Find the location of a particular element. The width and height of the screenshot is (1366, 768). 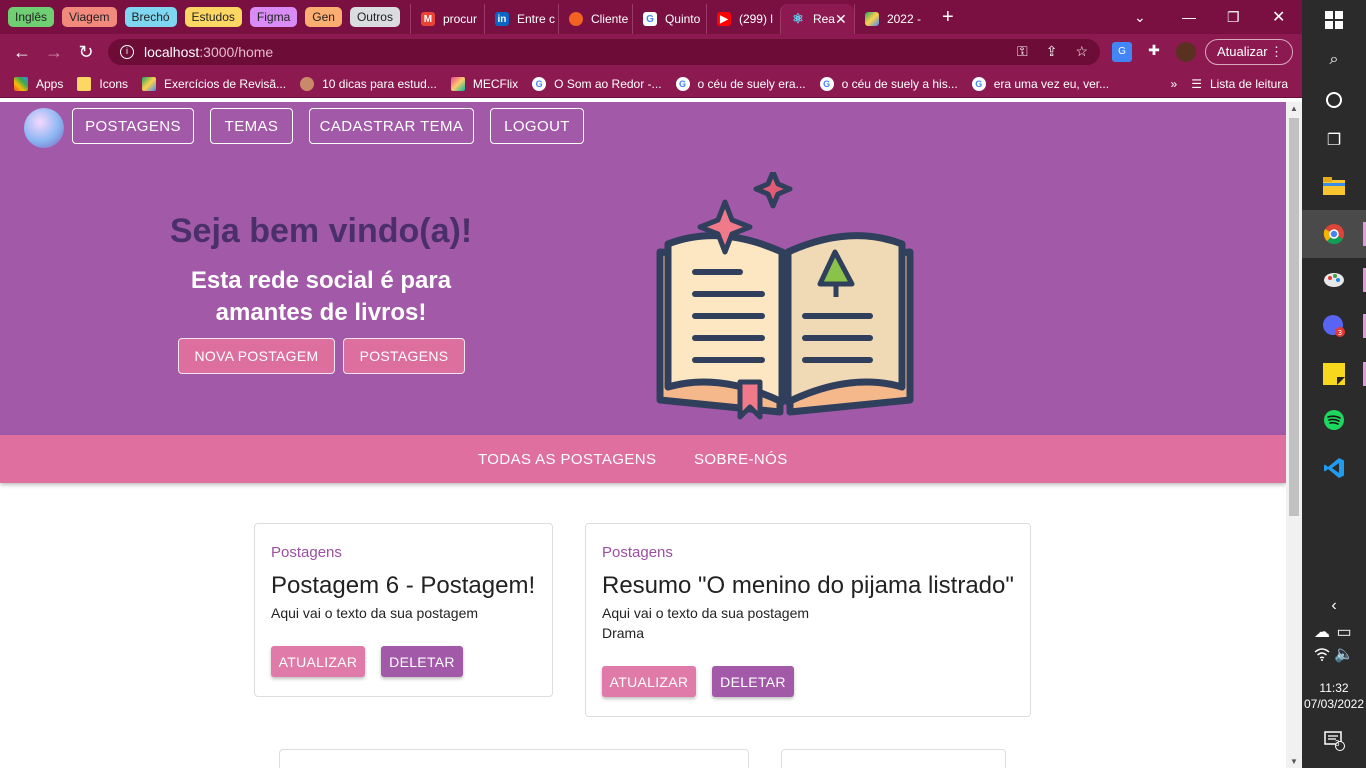

more-bookmarks-icon: » is located at coordinates (1174, 84).